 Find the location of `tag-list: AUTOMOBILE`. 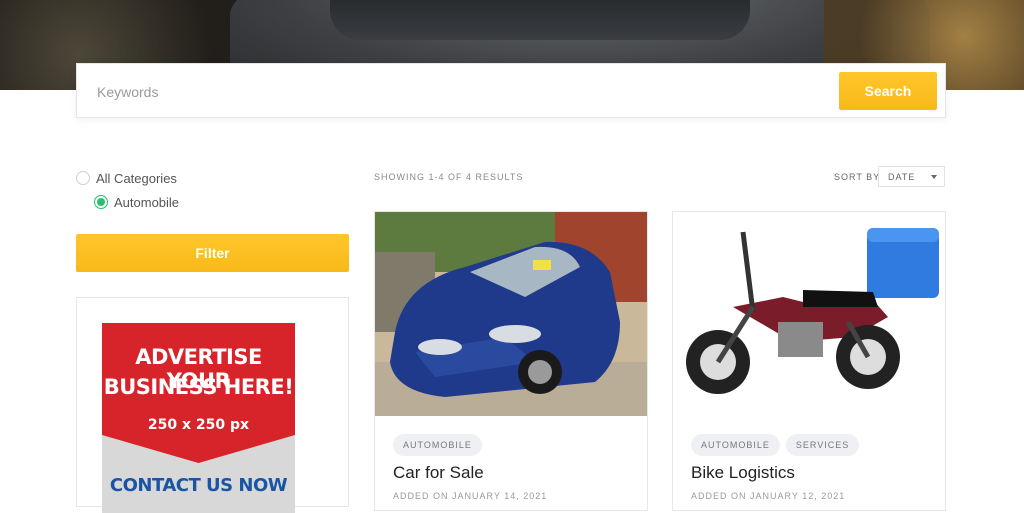

tag-list: AUTOMOBILE is located at coordinates (437, 445).